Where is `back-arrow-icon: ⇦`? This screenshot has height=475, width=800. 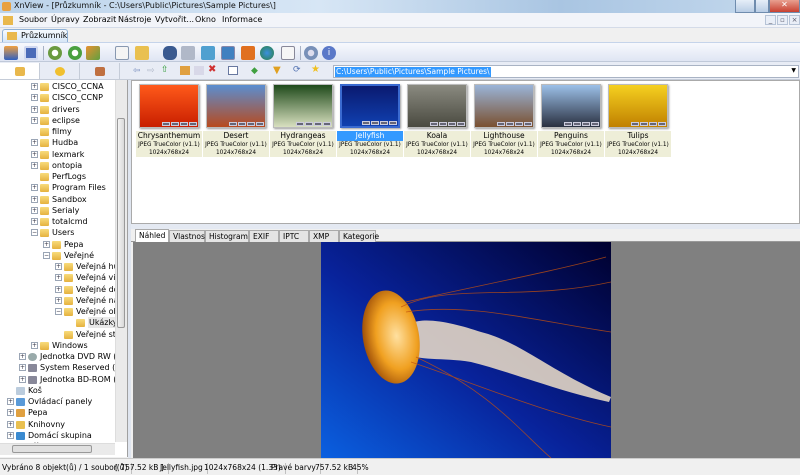 back-arrow-icon: ⇦ is located at coordinates (137, 71).